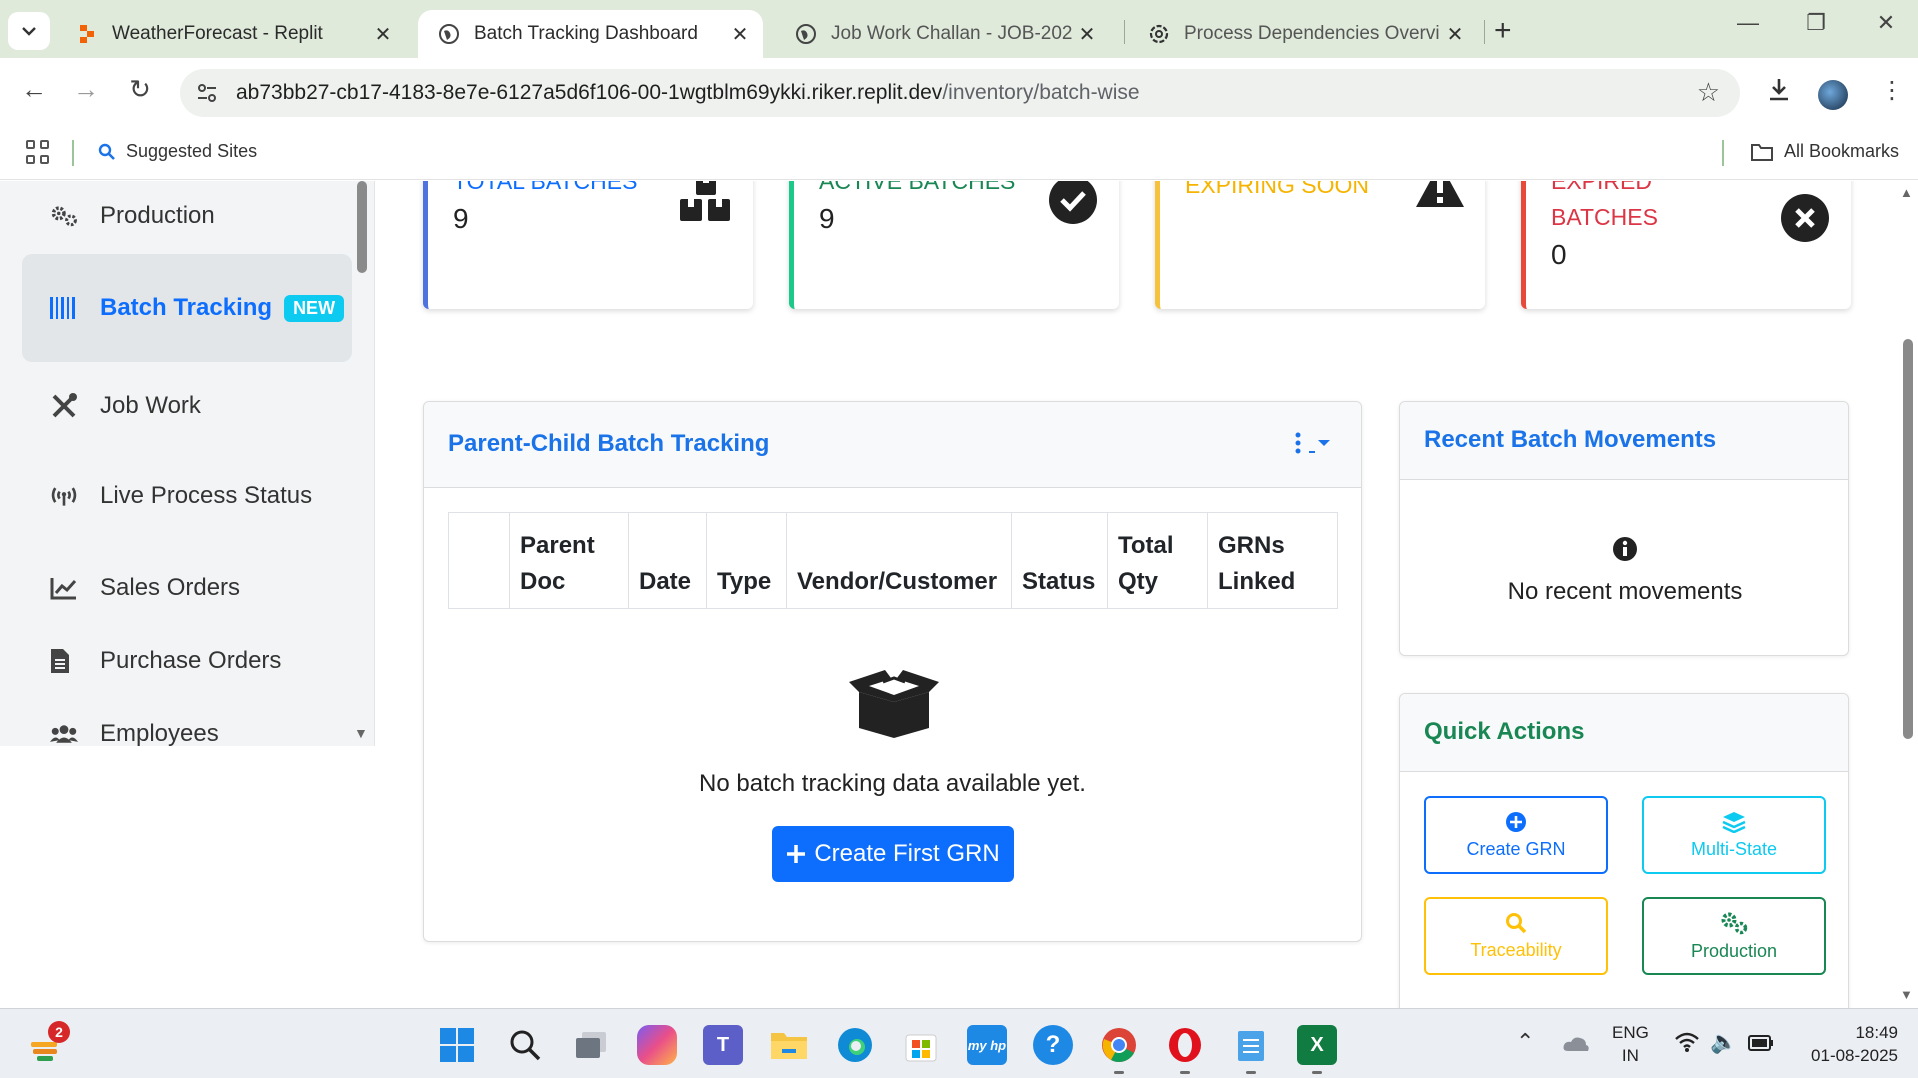 This screenshot has width=1918, height=1078. Describe the element at coordinates (921, 1045) in the screenshot. I see `microsoft-store-icon` at that location.